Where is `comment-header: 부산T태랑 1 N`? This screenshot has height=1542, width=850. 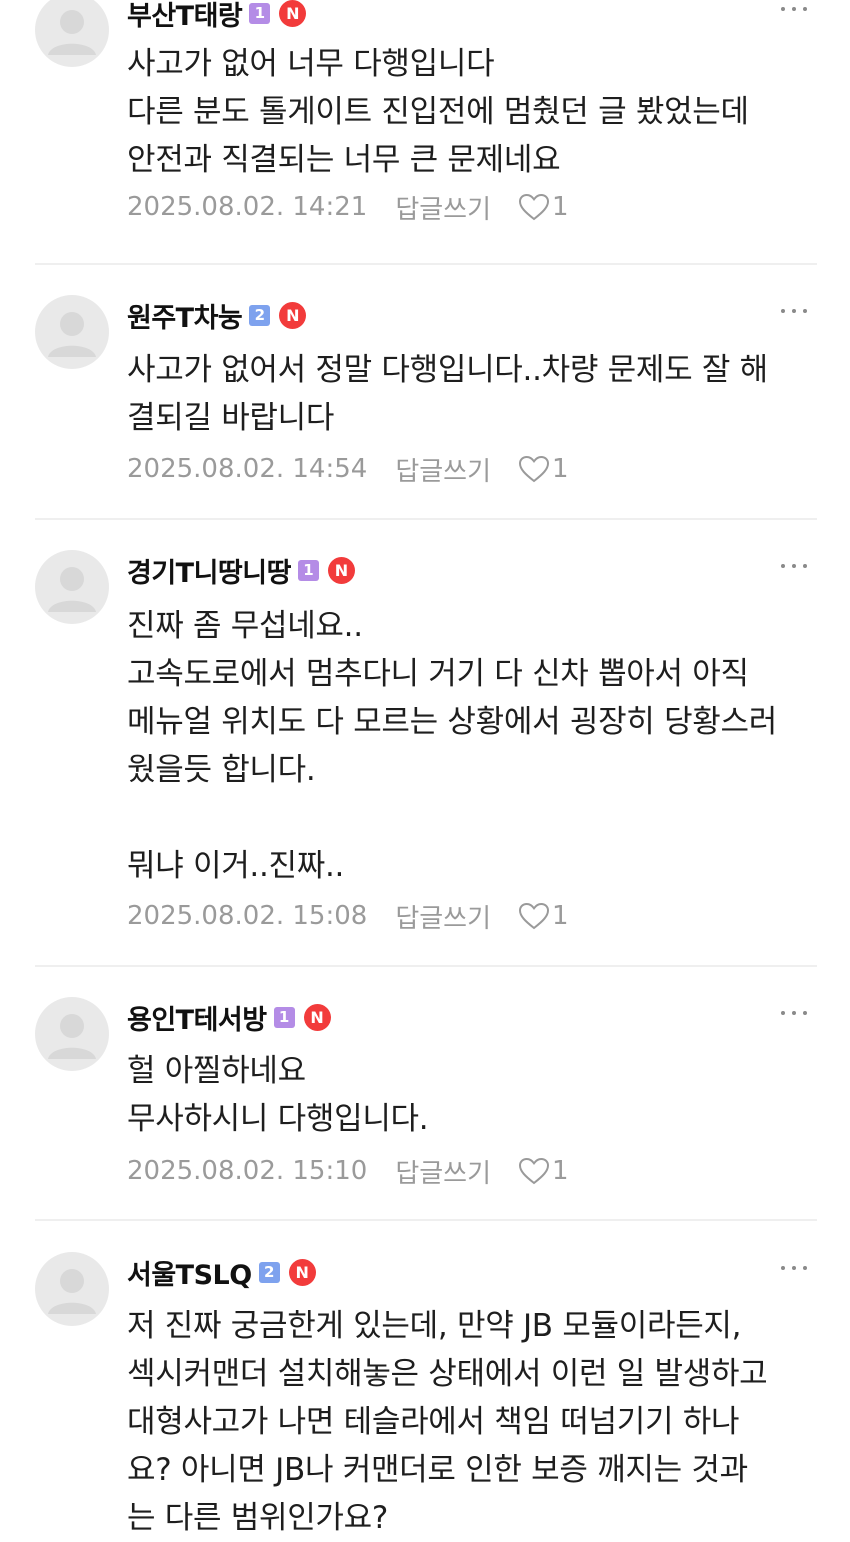 comment-header: 부산T태랑 1 N is located at coordinates (217, 16).